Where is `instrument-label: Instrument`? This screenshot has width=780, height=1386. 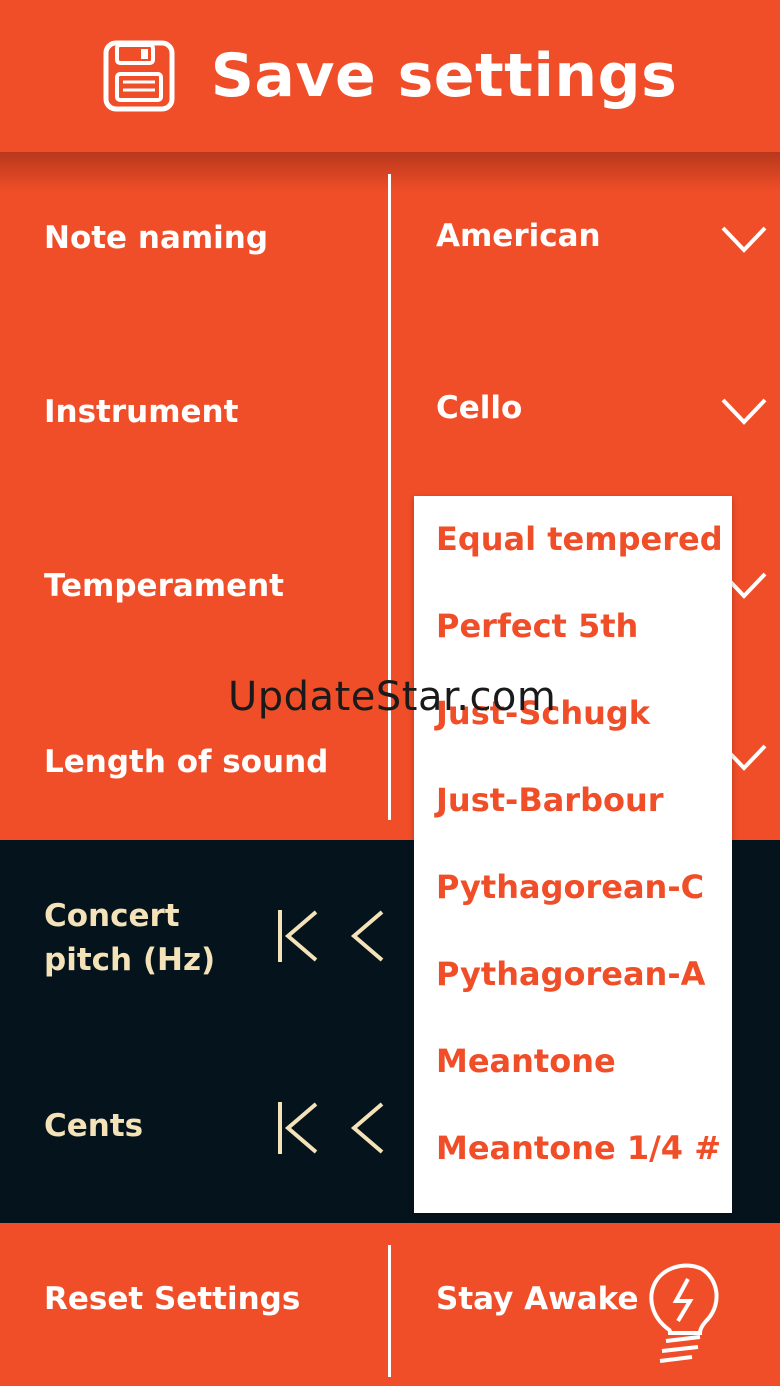
instrument-label: Instrument is located at coordinates (141, 412).